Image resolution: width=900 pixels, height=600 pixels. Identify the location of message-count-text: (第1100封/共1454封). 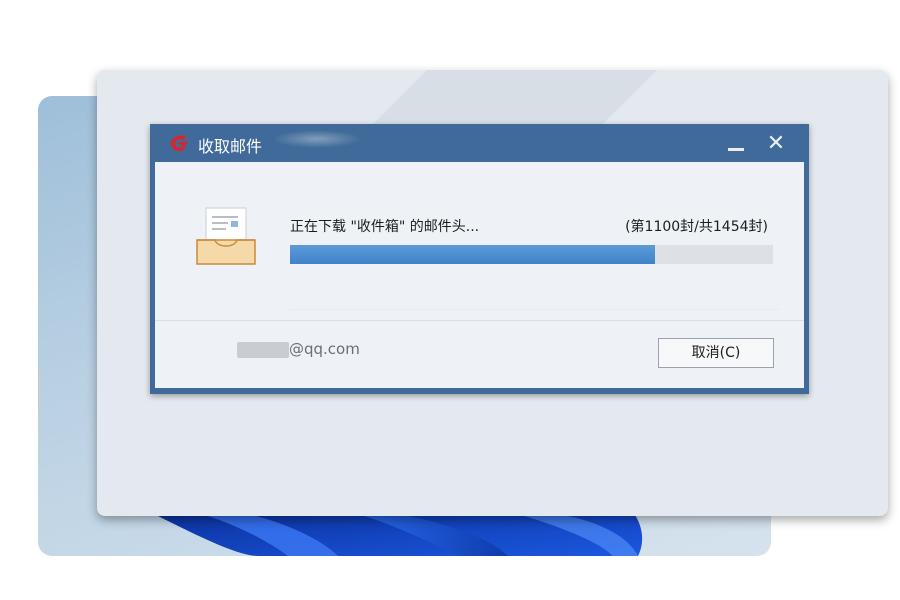
(696, 227).